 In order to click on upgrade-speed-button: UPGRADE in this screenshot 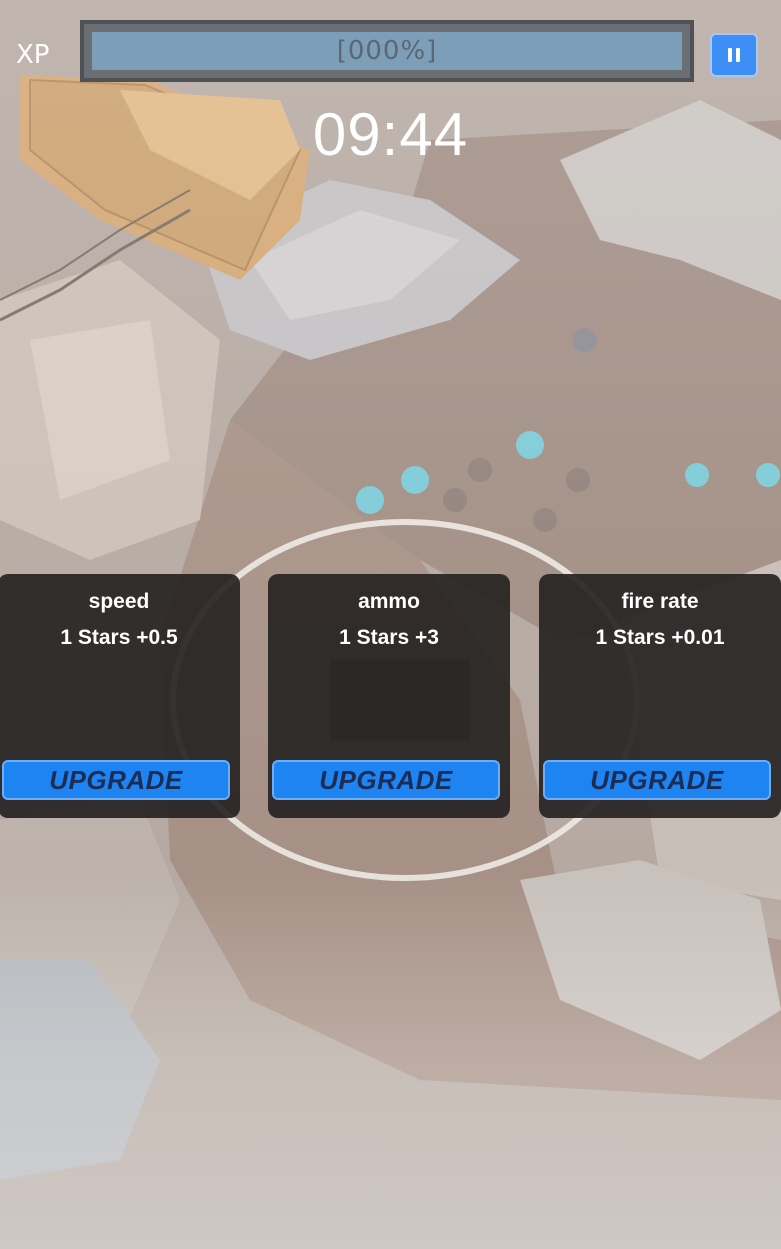, I will do `click(116, 780)`.